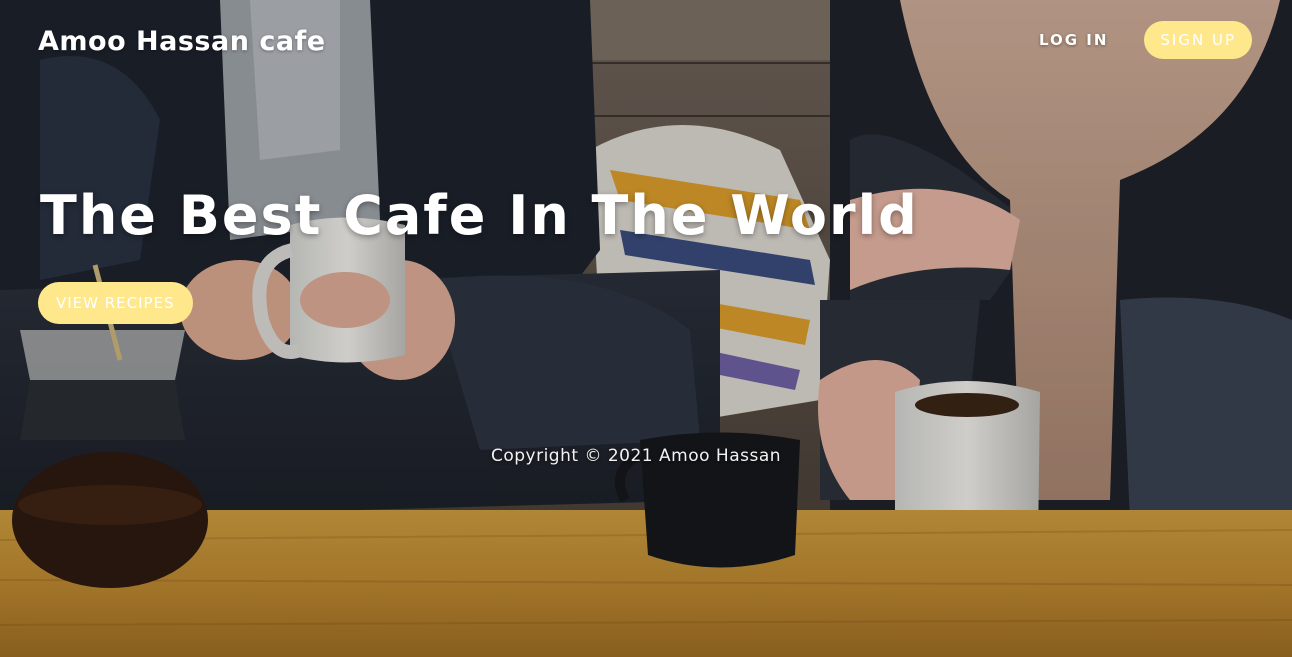 The width and height of the screenshot is (1292, 657). I want to click on footer: Copyright © 2021 Amoo Hassan, so click(646, 456).